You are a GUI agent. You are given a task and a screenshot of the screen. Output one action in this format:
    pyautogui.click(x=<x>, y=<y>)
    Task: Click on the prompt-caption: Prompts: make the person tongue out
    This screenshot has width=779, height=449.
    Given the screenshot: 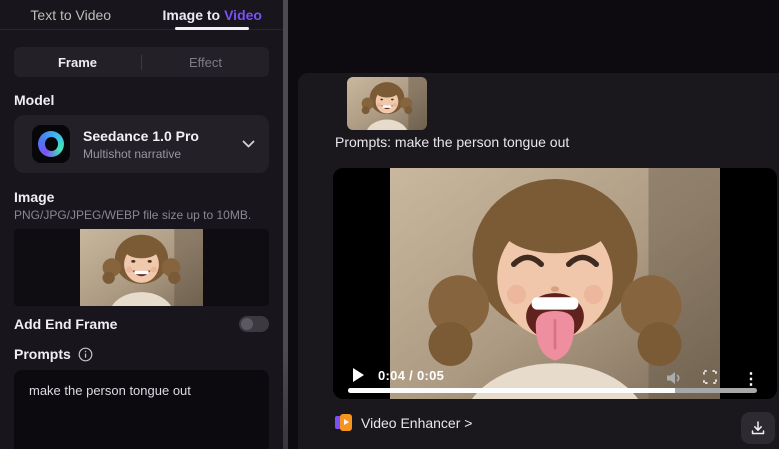 What is the action you would take?
    pyautogui.click(x=452, y=142)
    